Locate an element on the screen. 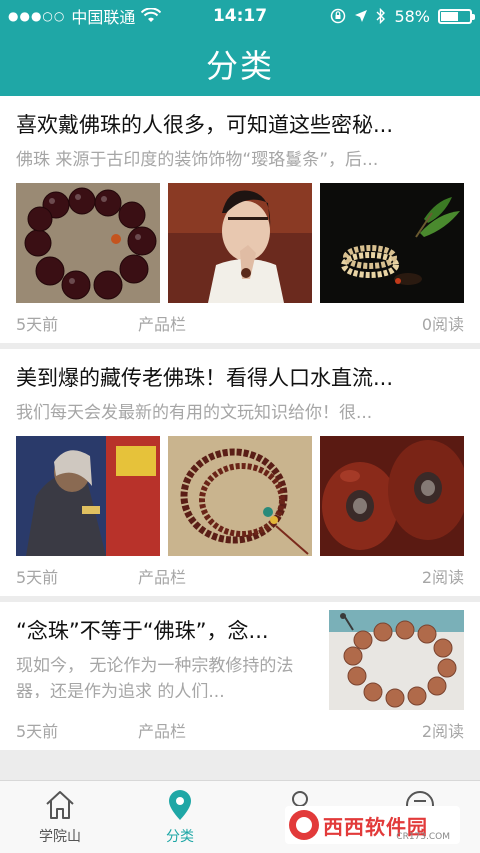  carrier-name: 中国联通 is located at coordinates (103, 17).